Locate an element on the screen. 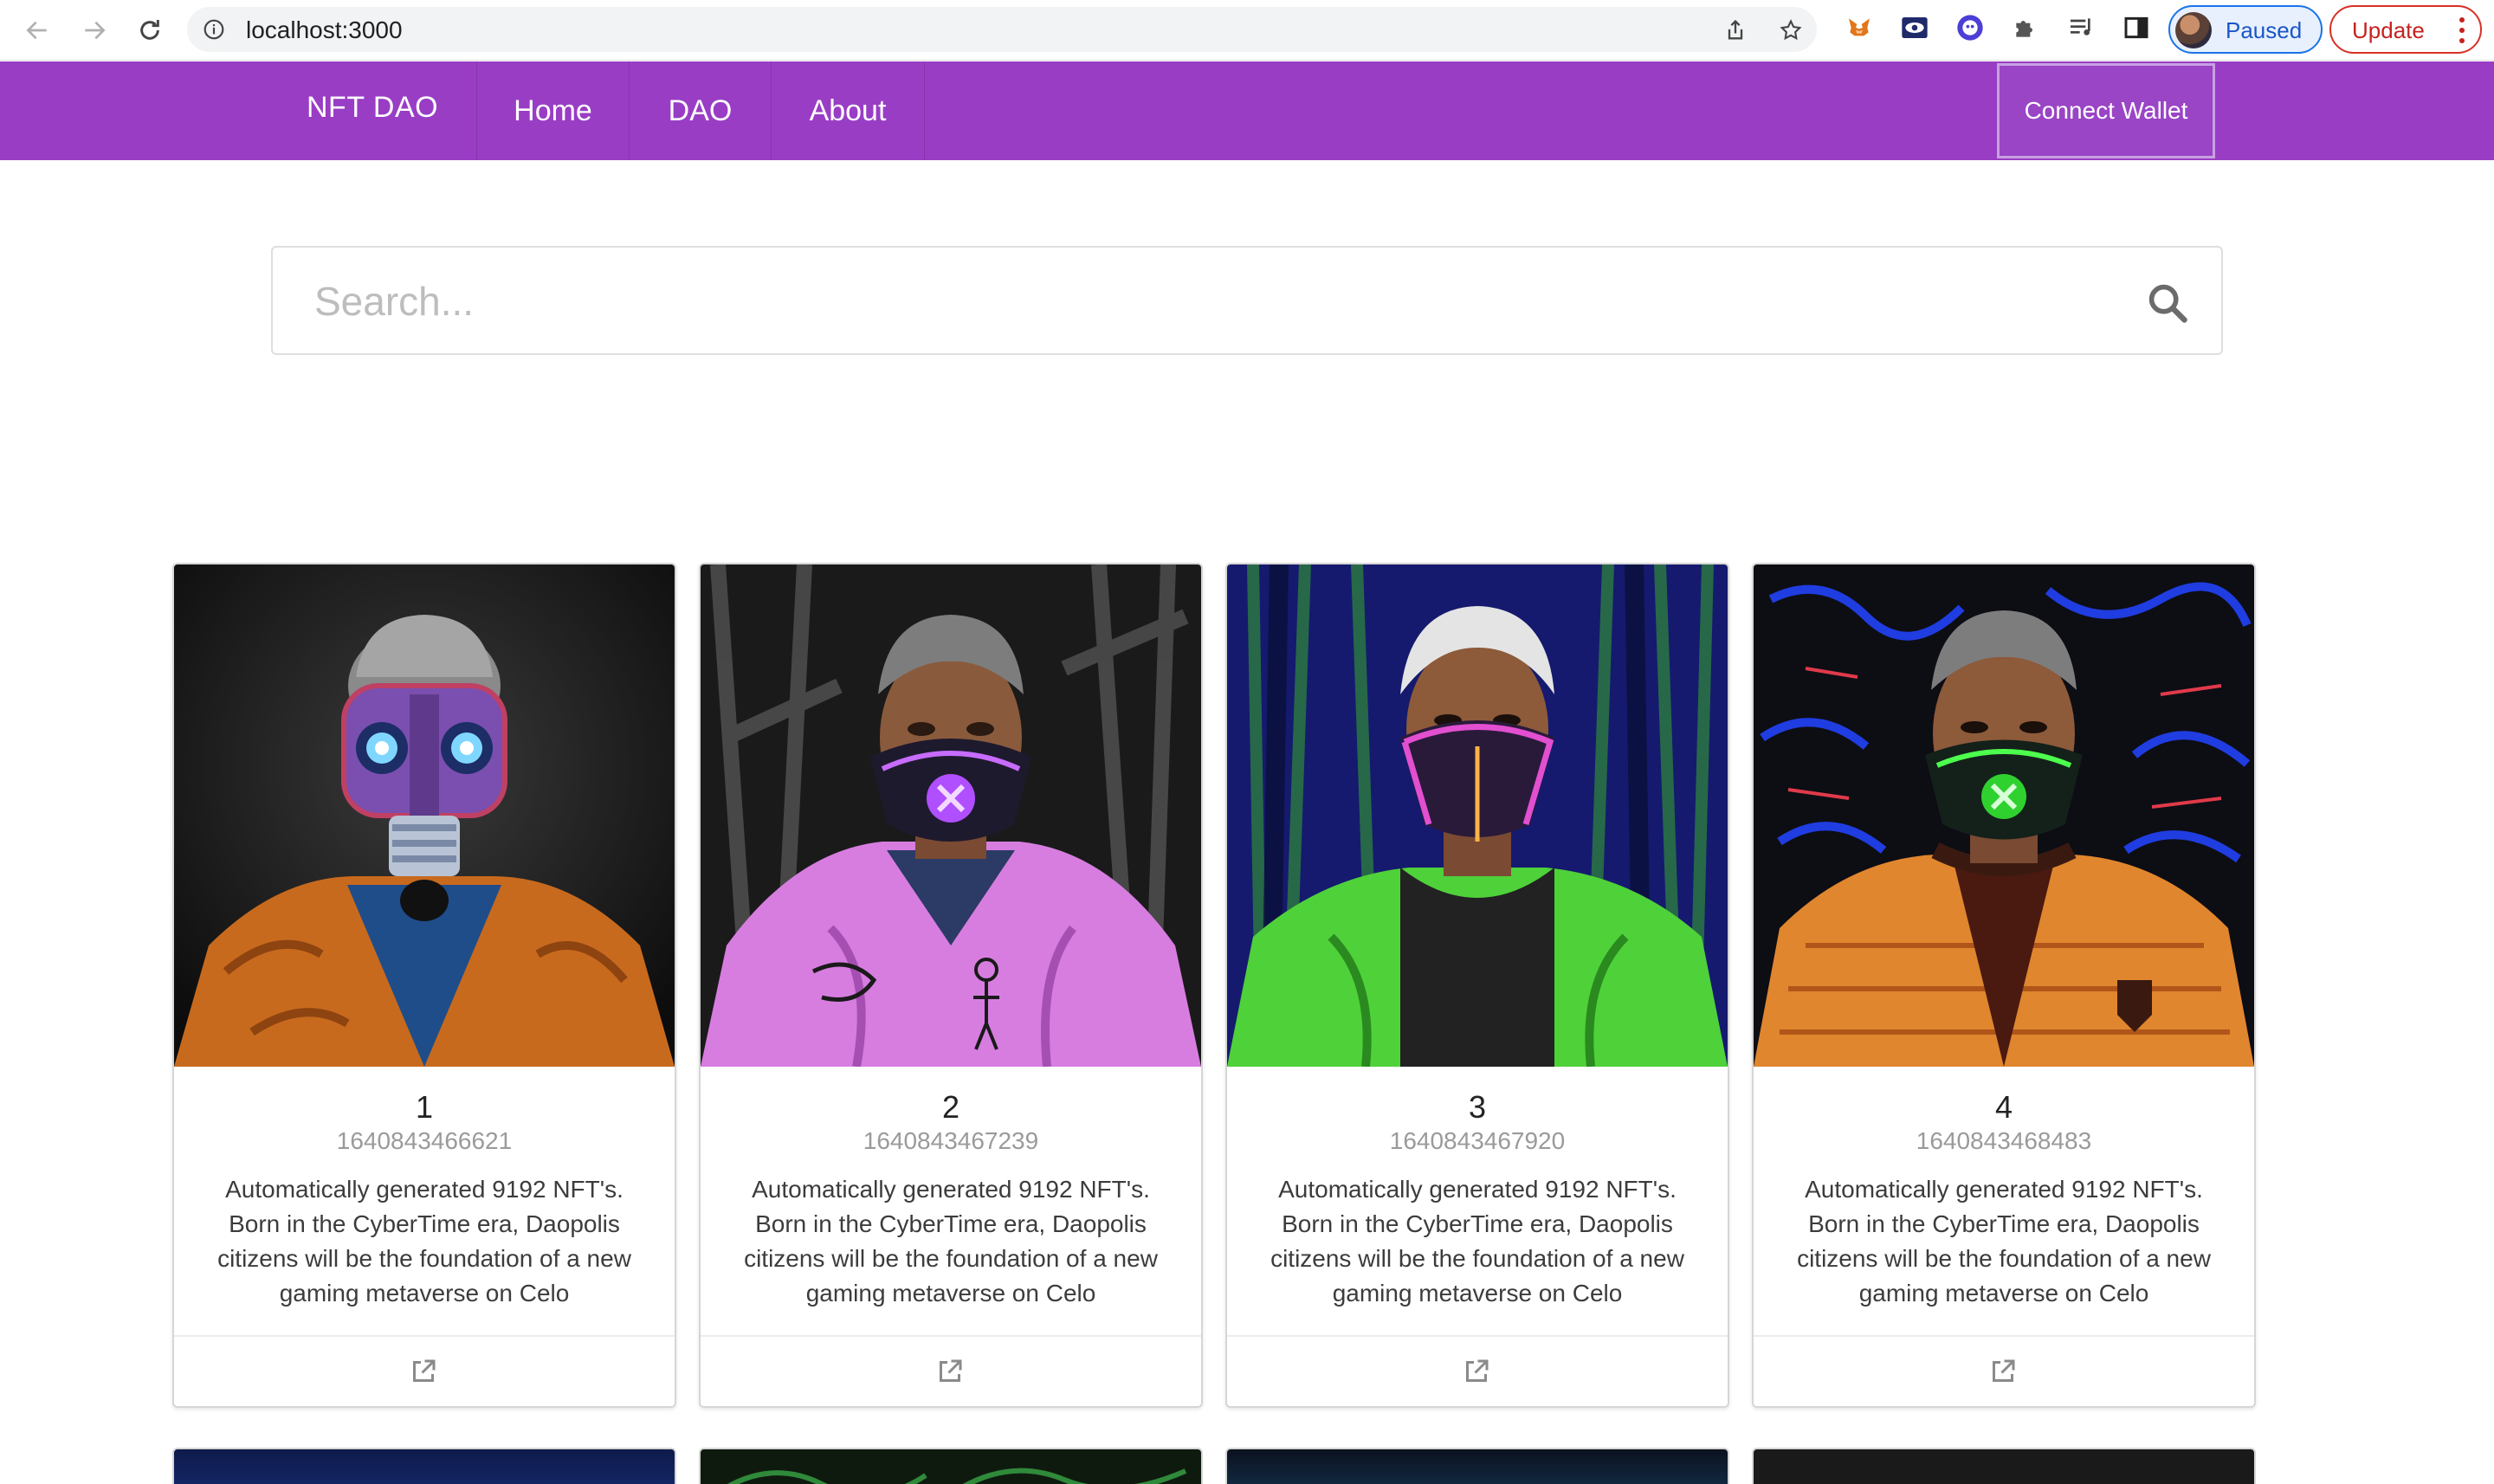 The width and height of the screenshot is (2494, 1484). nav-link-about: About is located at coordinates (848, 110).